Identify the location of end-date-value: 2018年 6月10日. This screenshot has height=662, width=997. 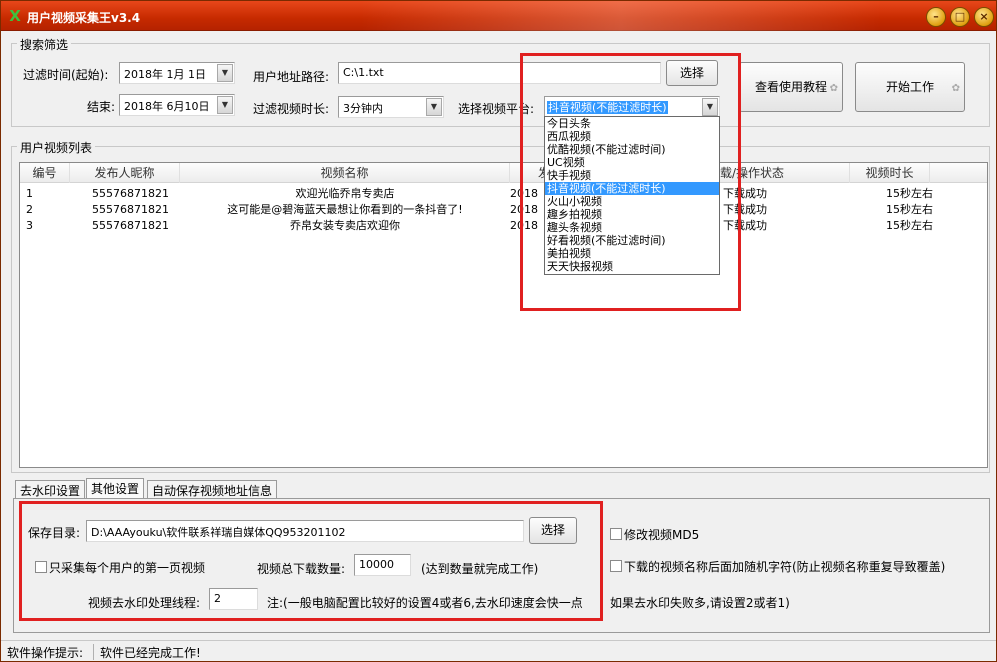
(167, 106).